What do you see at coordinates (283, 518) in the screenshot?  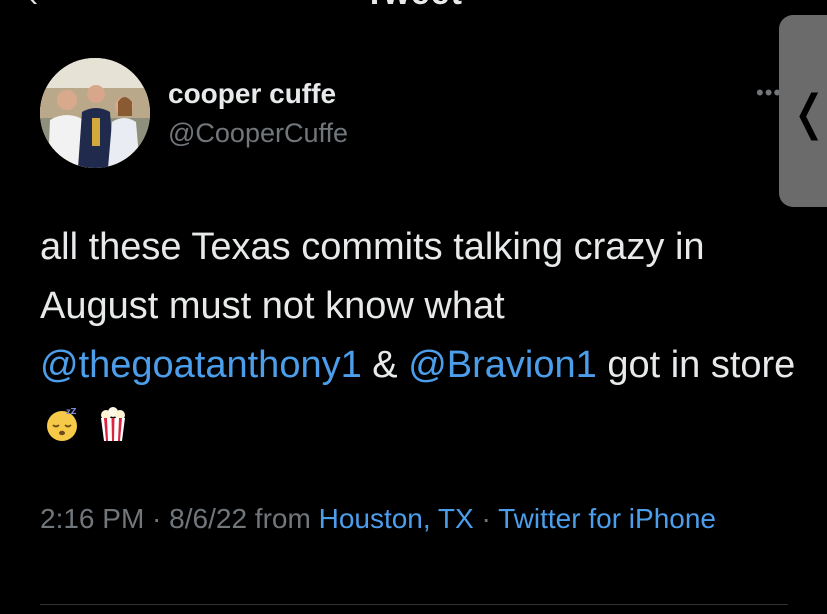 I see `from-label: from` at bounding box center [283, 518].